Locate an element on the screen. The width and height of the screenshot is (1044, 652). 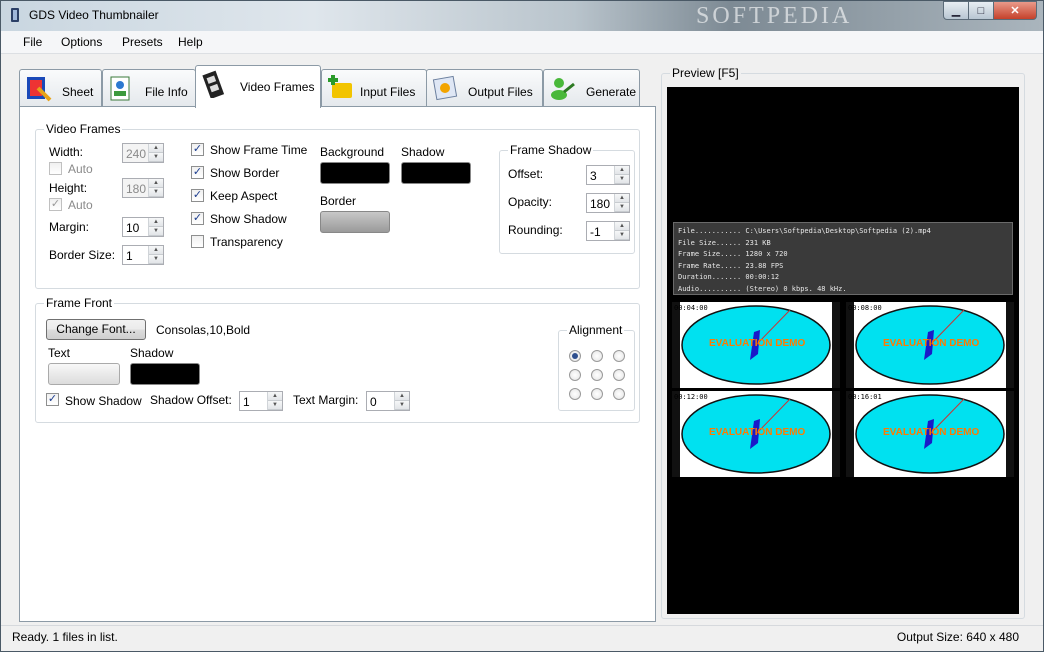
video-frames-group-label: Video Frames is located at coordinates (83, 129).